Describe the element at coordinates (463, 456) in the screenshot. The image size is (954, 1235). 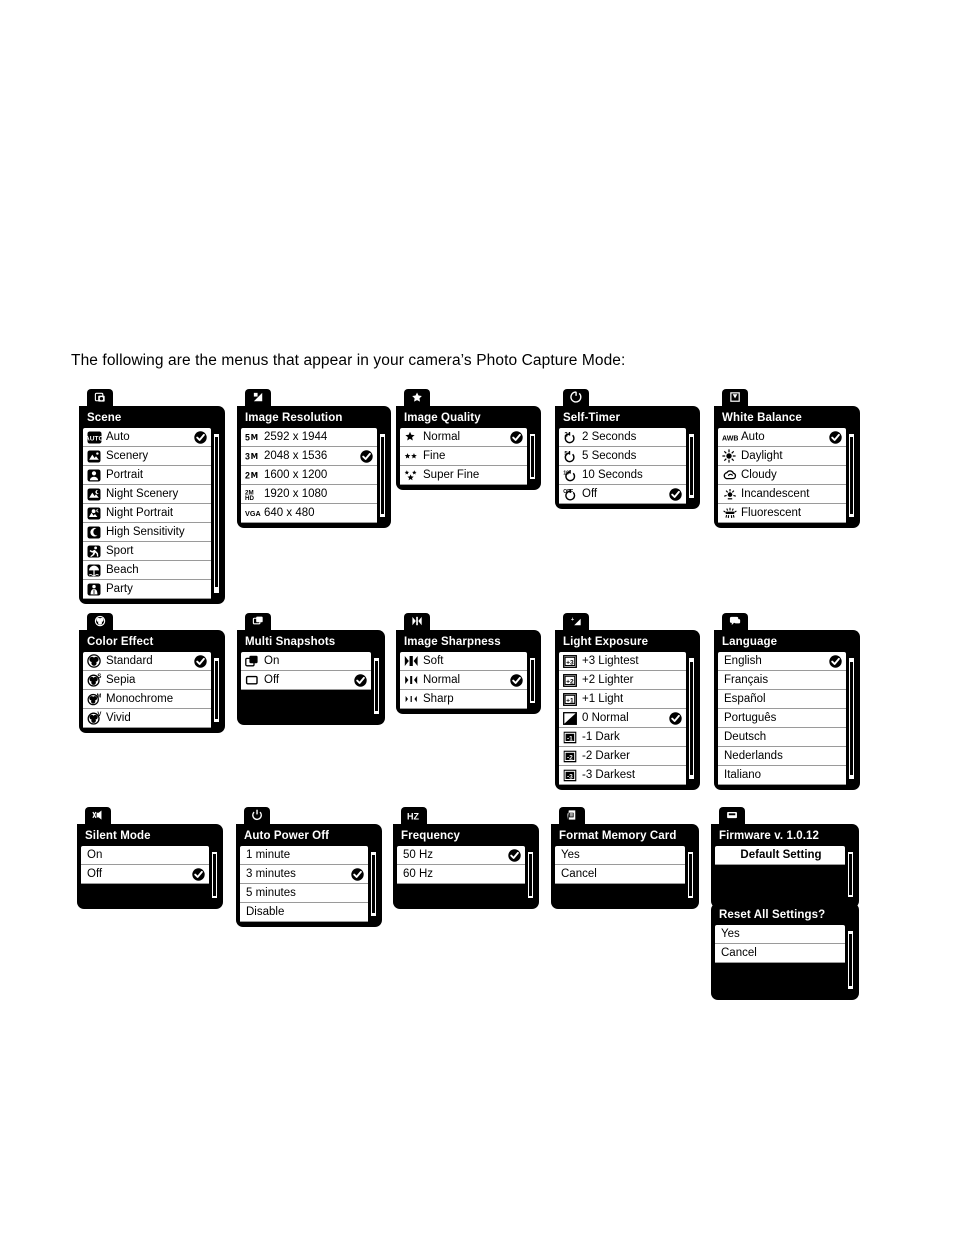
I see `menu-item-image-quality-1: Fine` at that location.